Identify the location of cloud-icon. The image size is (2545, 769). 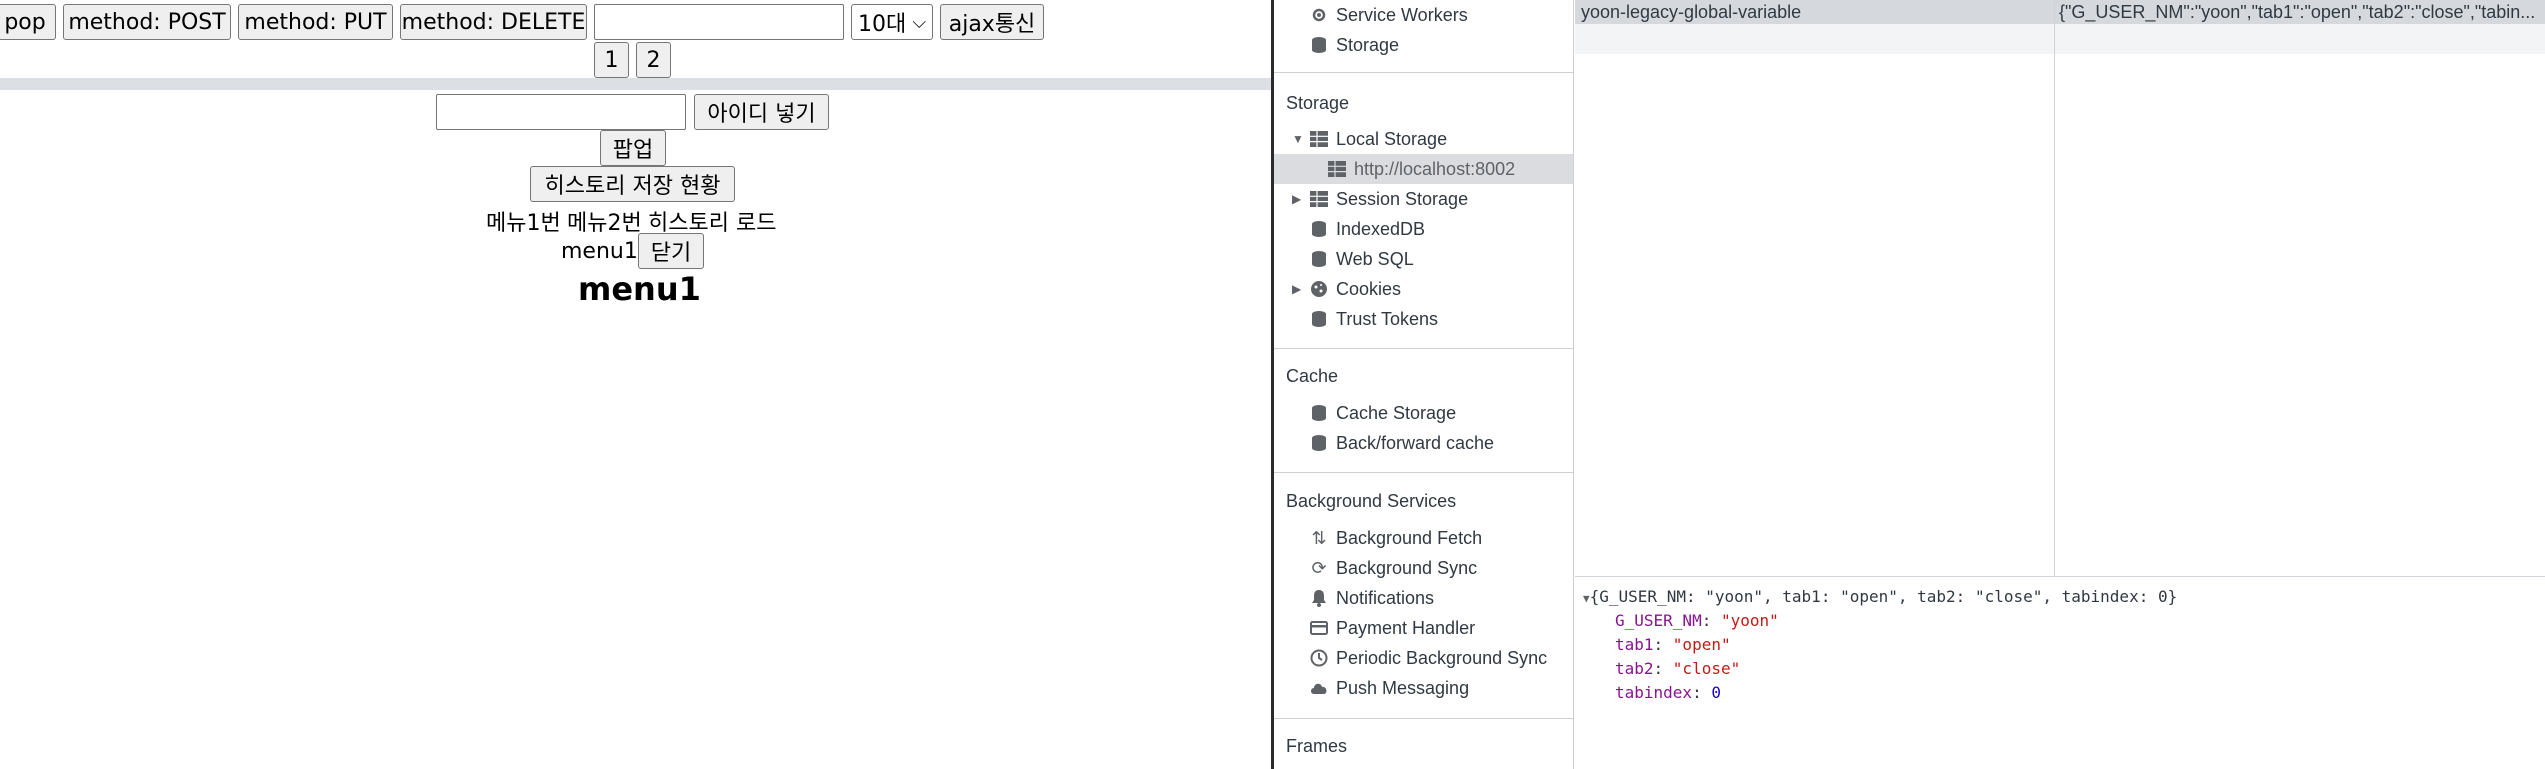
(1319, 688).